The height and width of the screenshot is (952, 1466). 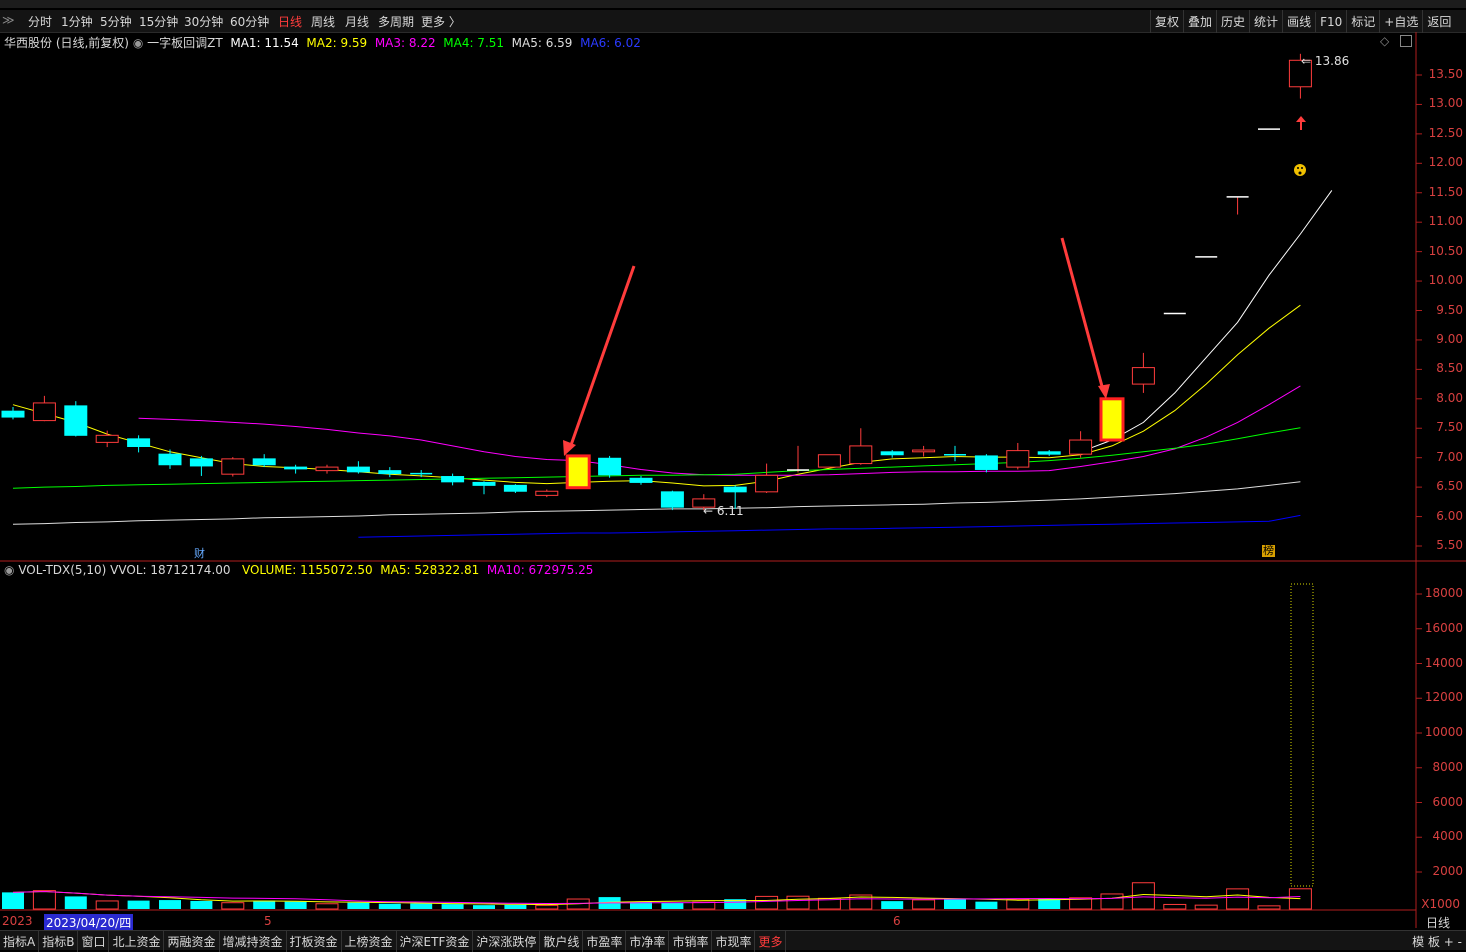 I want to click on add-watchlist-button: +自选, so click(x=1400, y=21).